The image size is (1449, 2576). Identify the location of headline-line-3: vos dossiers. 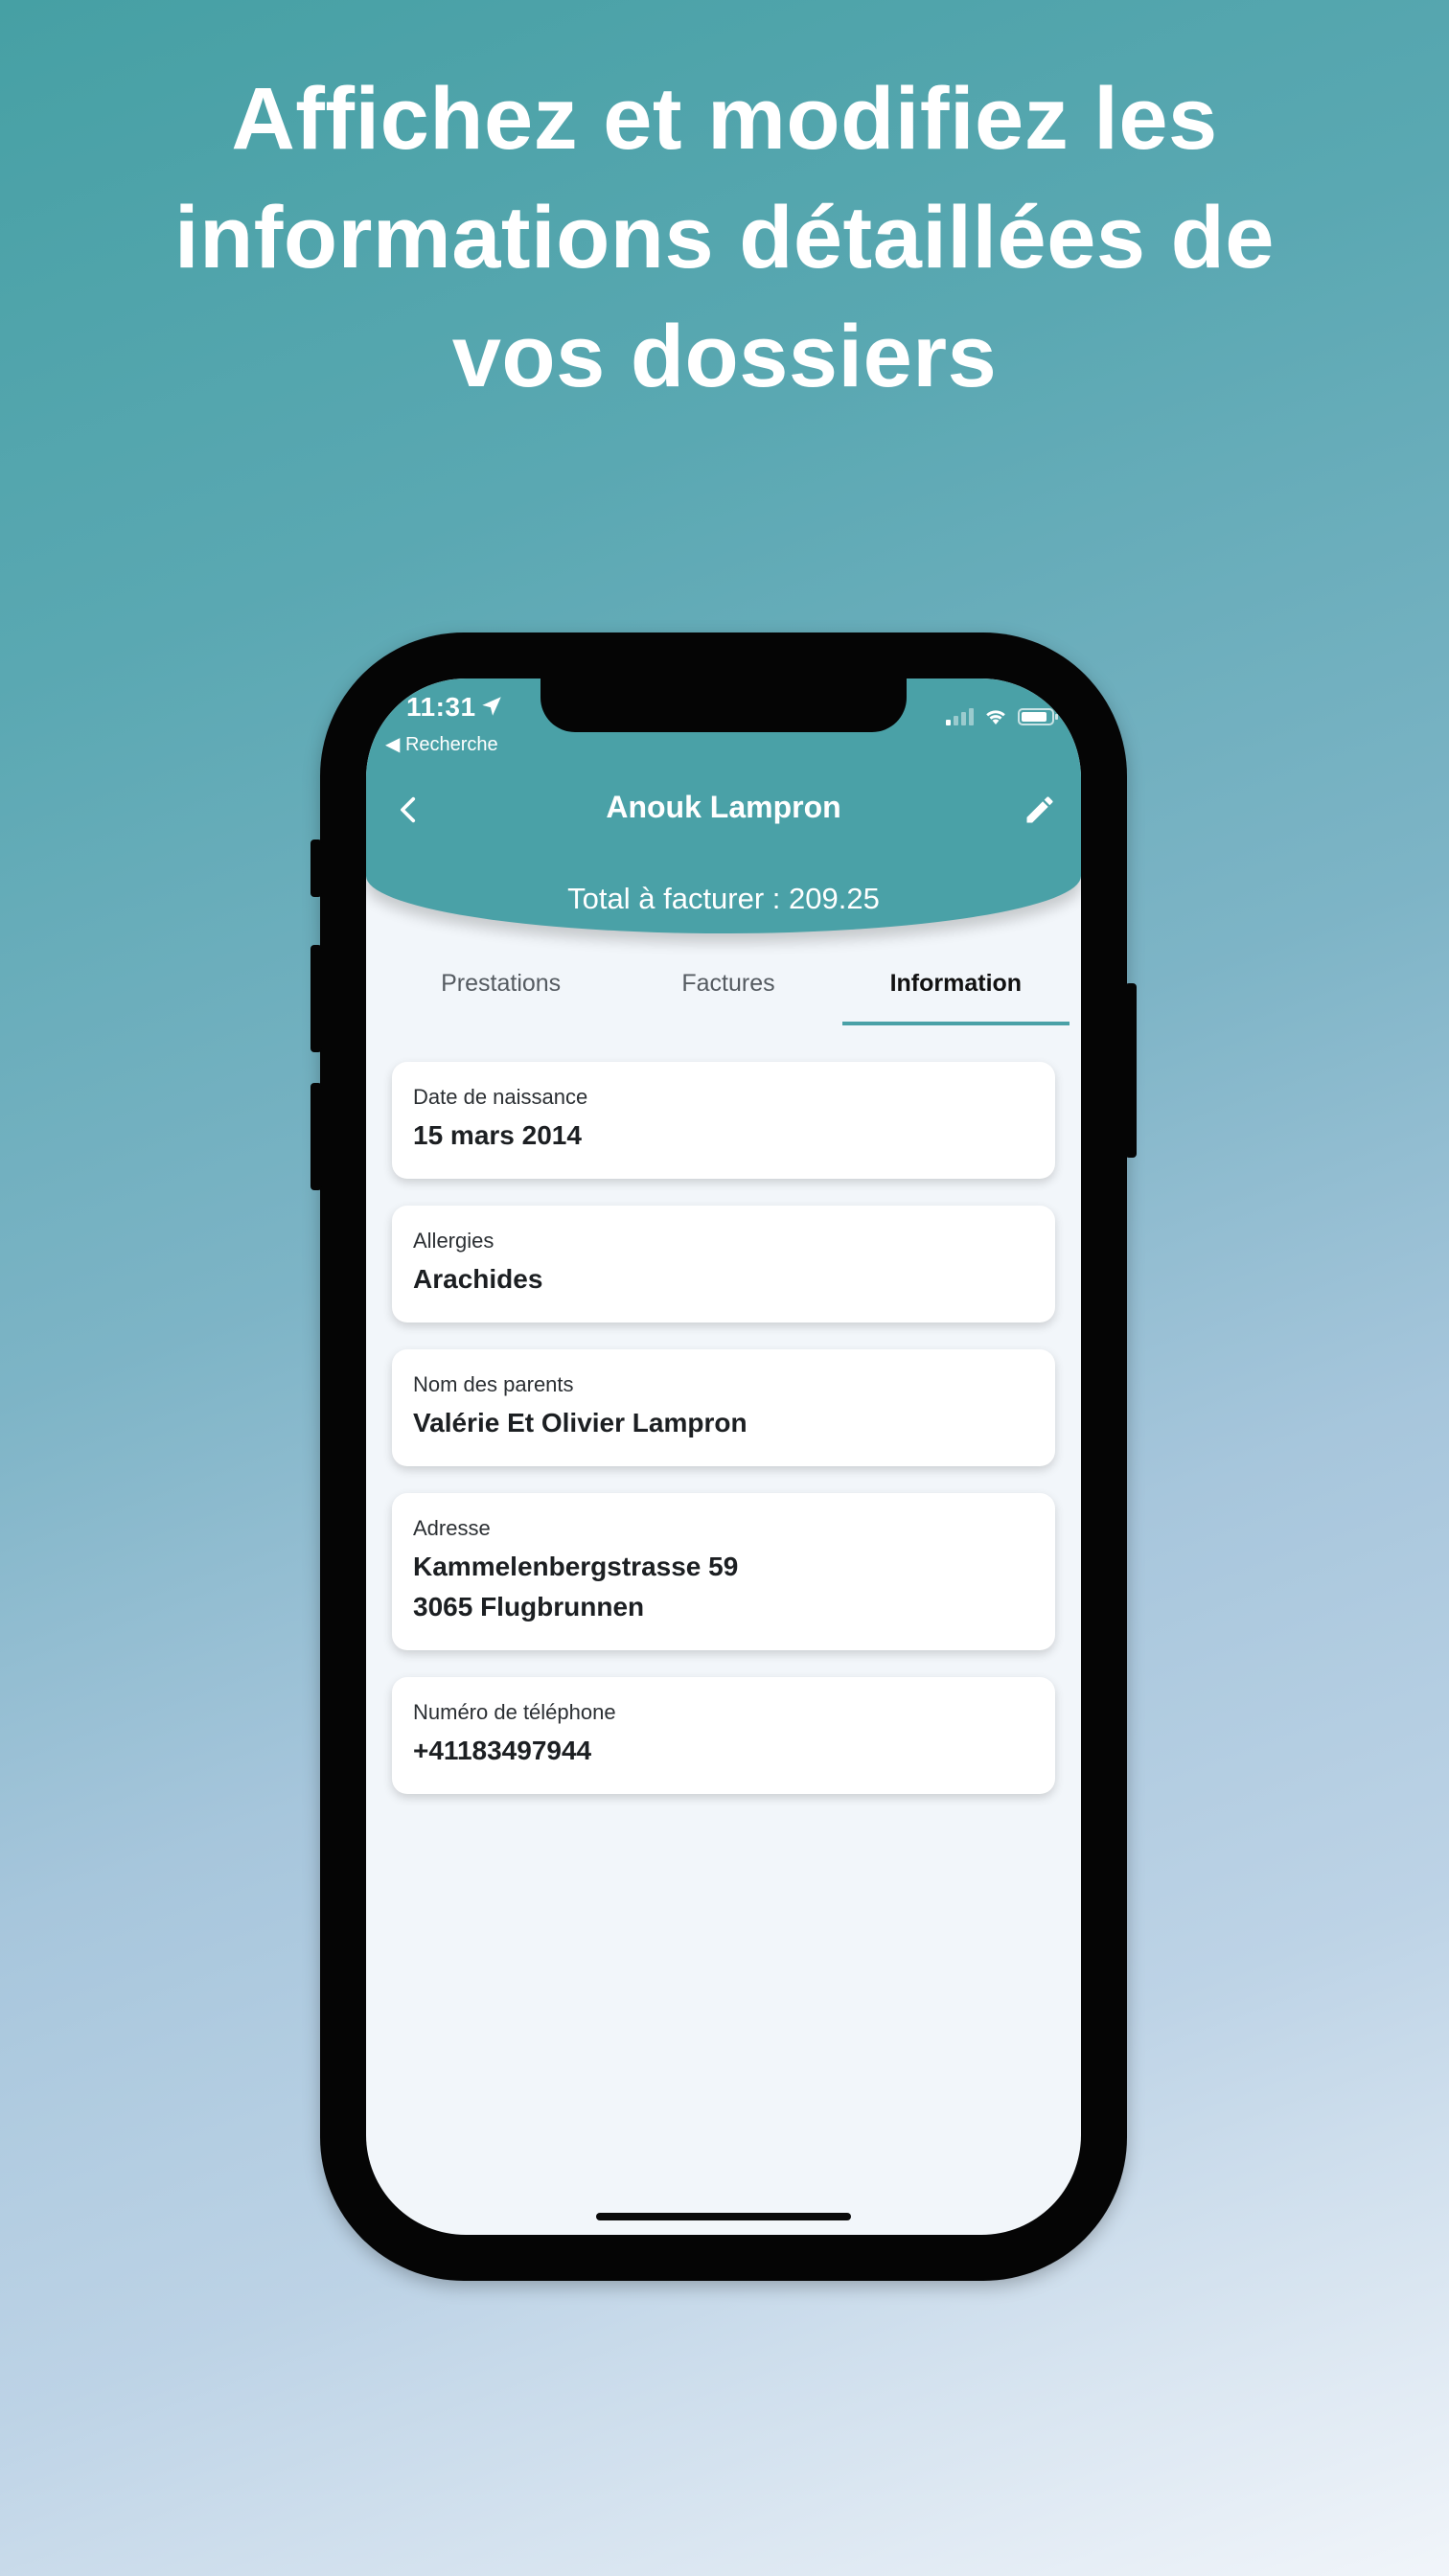
(724, 356).